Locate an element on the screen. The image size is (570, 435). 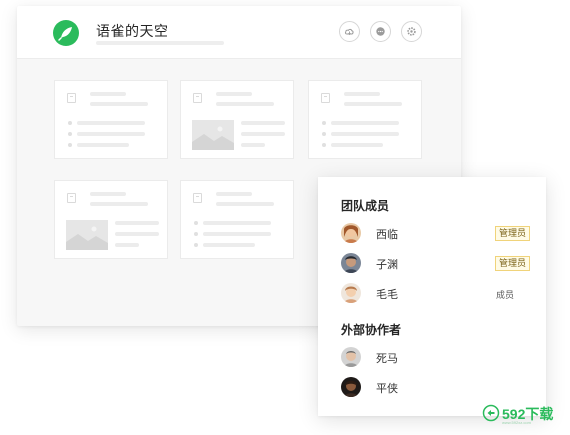
member-name: 平侠 is located at coordinates (387, 389).